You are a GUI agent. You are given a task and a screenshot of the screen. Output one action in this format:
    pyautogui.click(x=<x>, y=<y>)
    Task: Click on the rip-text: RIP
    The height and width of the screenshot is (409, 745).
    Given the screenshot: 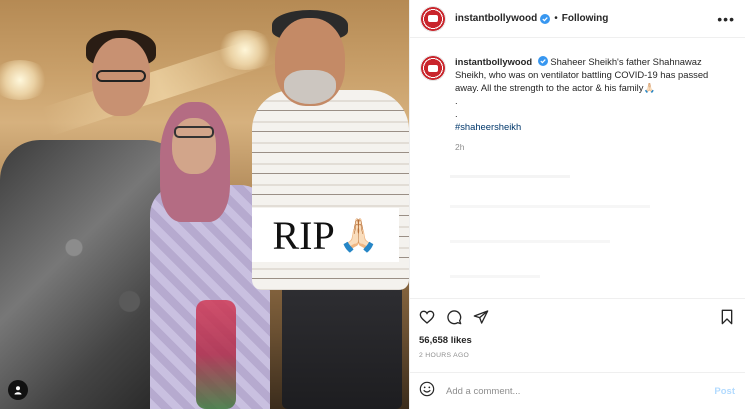 What is the action you would take?
    pyautogui.click(x=303, y=235)
    